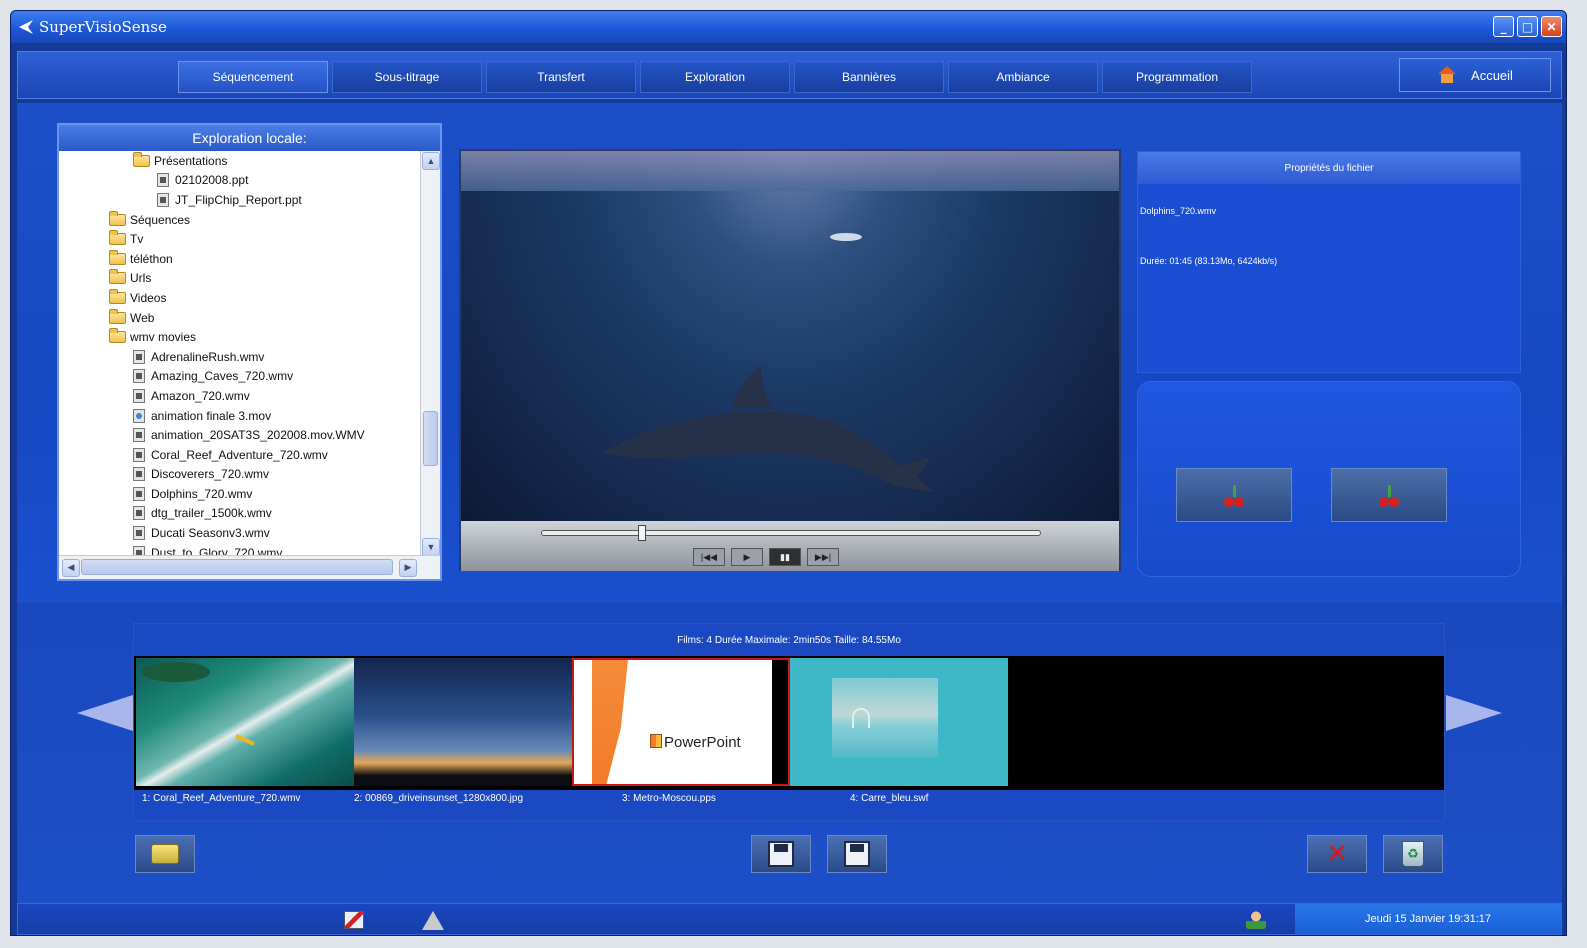 The height and width of the screenshot is (948, 1587). Describe the element at coordinates (1329, 479) in the screenshot. I see `sequence-actions-panel` at that location.